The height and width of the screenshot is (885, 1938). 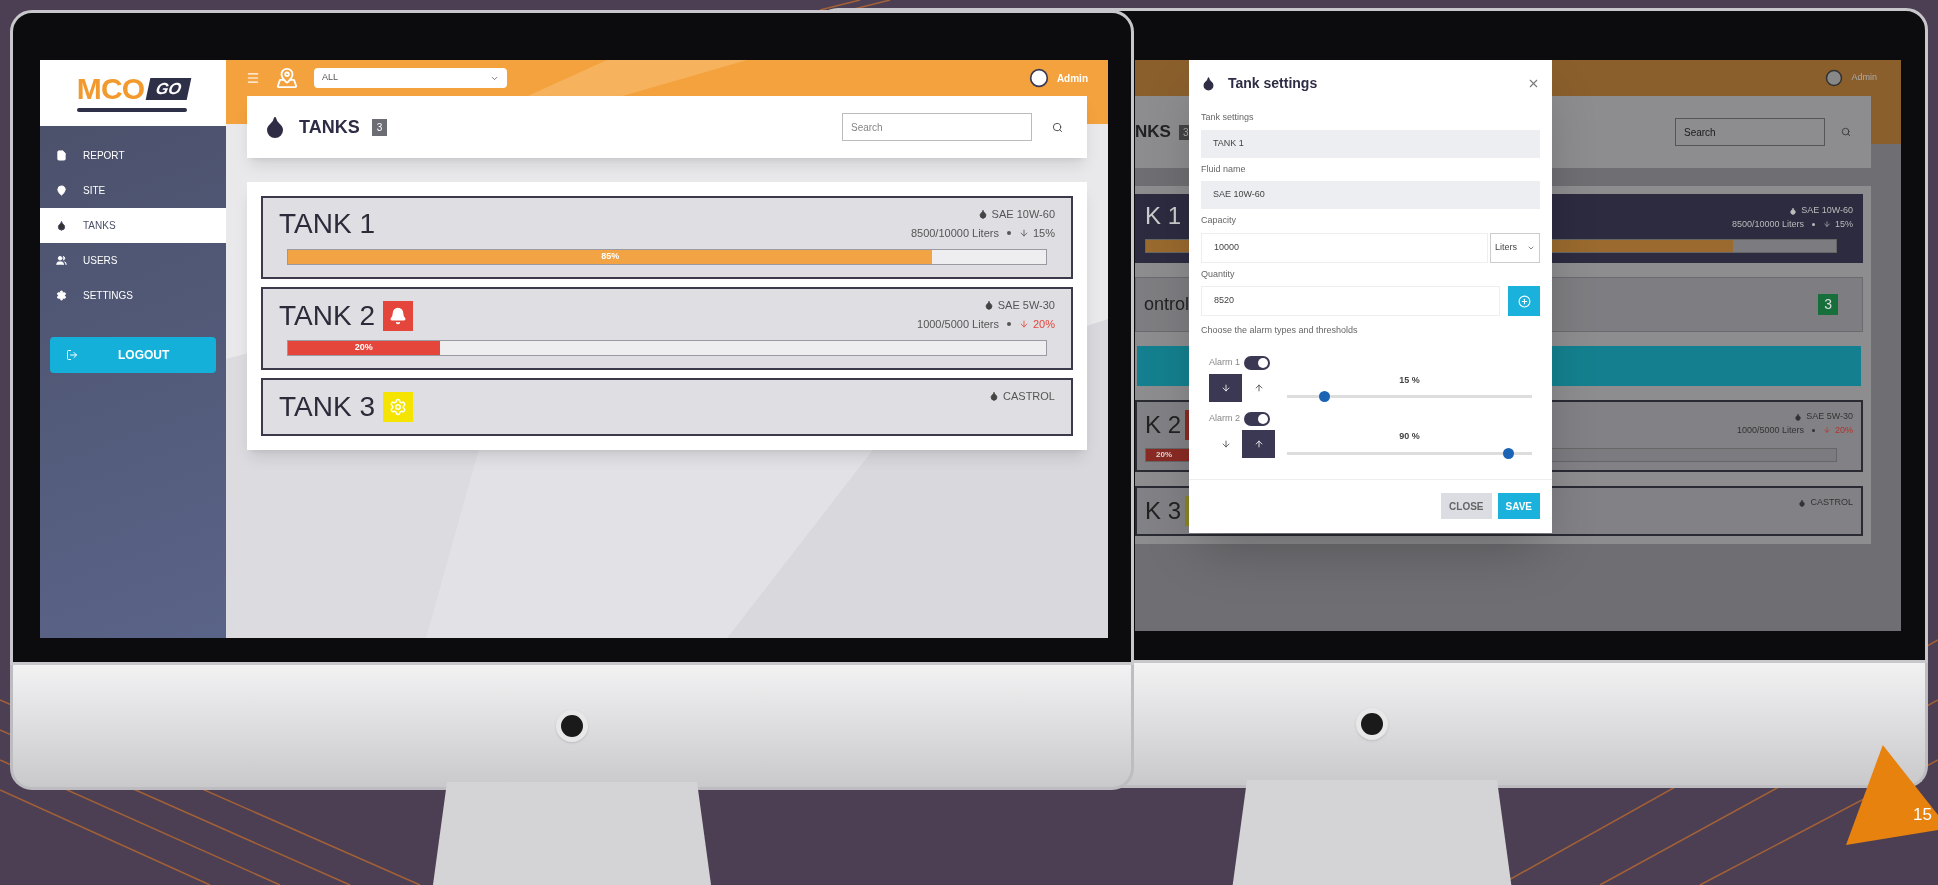 I want to click on tank-name: K 3, so click(x=1163, y=511).